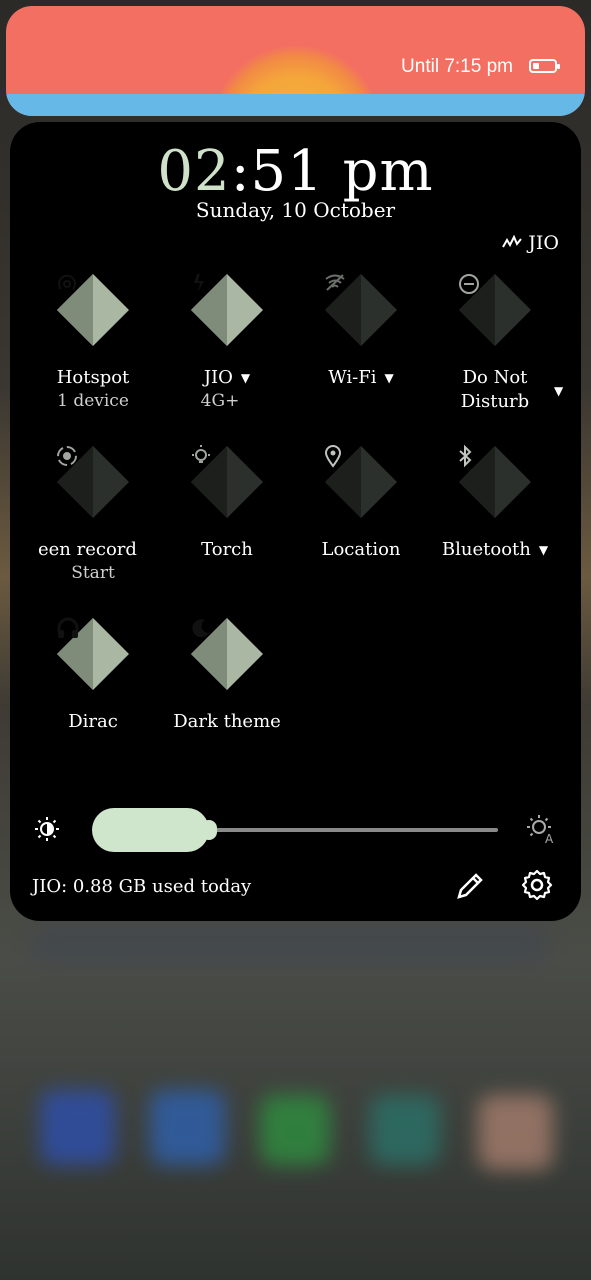 Image resolution: width=591 pixels, height=1280 pixels. Describe the element at coordinates (93, 573) in the screenshot. I see `tile-sublabel: Start` at that location.